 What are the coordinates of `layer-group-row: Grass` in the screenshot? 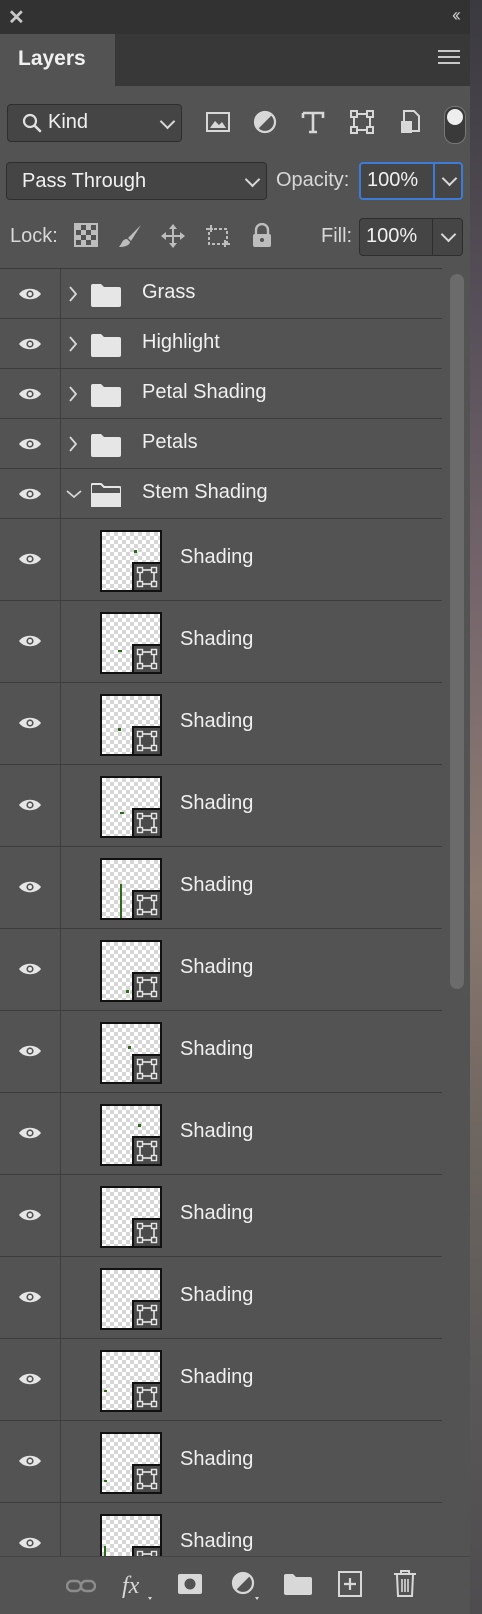 It's located at (221, 294).